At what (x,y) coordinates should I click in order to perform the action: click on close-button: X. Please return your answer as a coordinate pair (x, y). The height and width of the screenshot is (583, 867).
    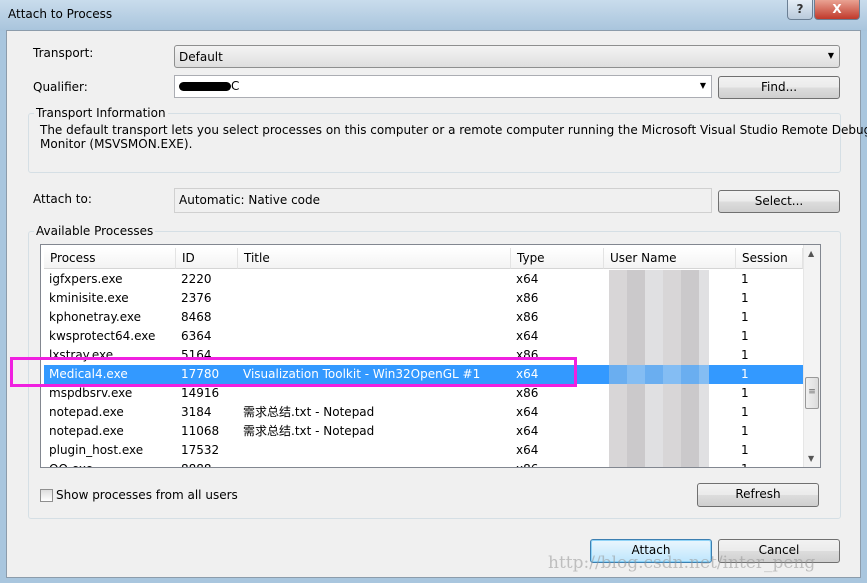
    Looking at the image, I should click on (837, 10).